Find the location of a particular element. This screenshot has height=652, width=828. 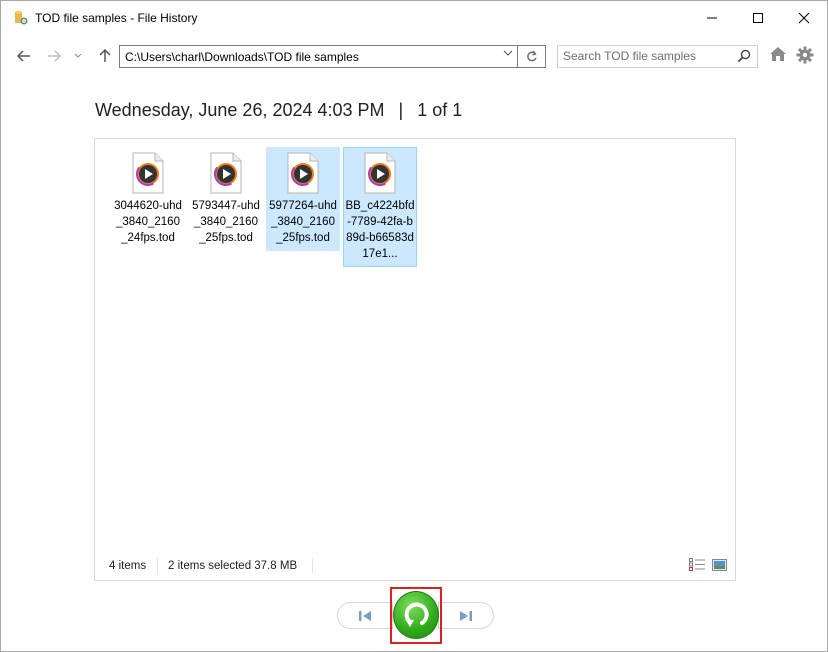

back-button is located at coordinates (24, 56).